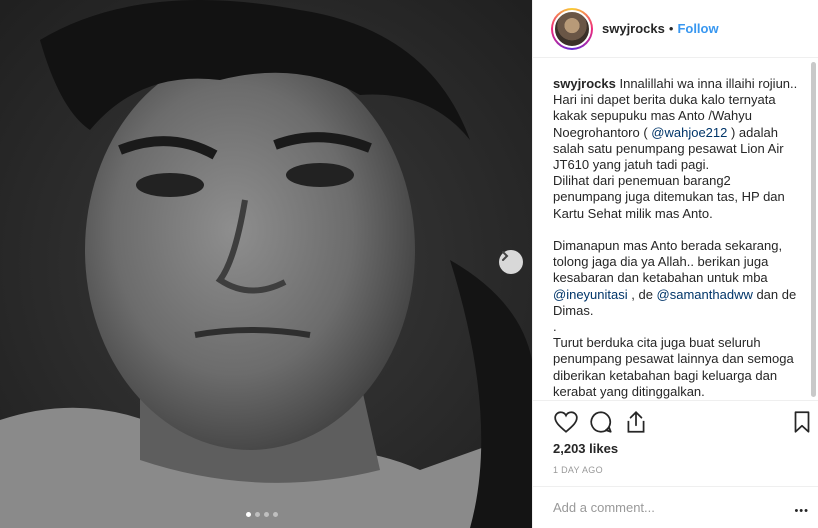  Describe the element at coordinates (697, 28) in the screenshot. I see `follow-button: Follow` at that location.